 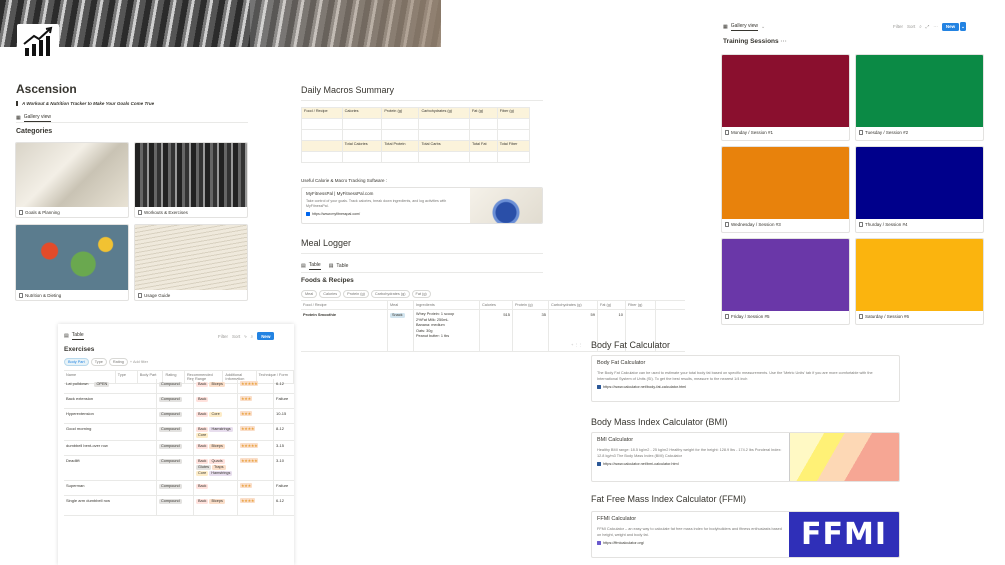 I want to click on category-card-usage-guide: Usage Guide, so click(x=191, y=262).